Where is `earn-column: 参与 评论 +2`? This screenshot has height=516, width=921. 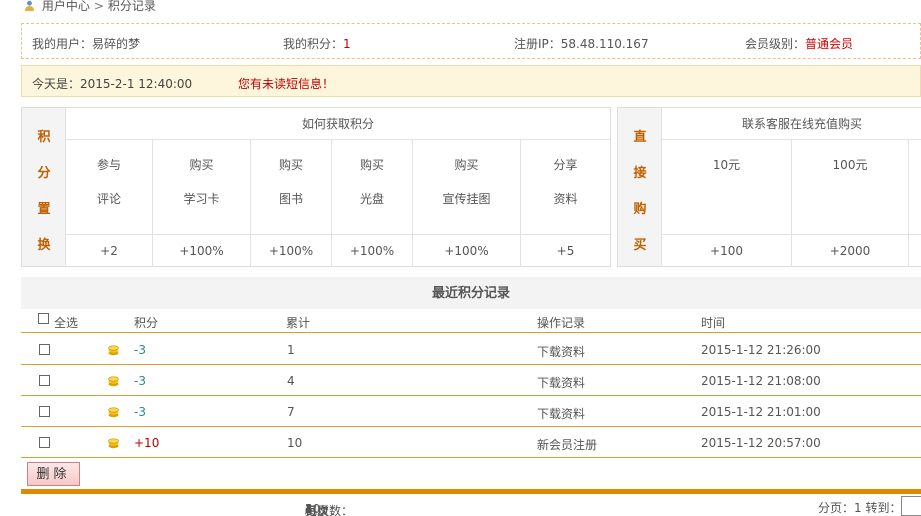 earn-column: 参与 评论 +2 is located at coordinates (109, 203).